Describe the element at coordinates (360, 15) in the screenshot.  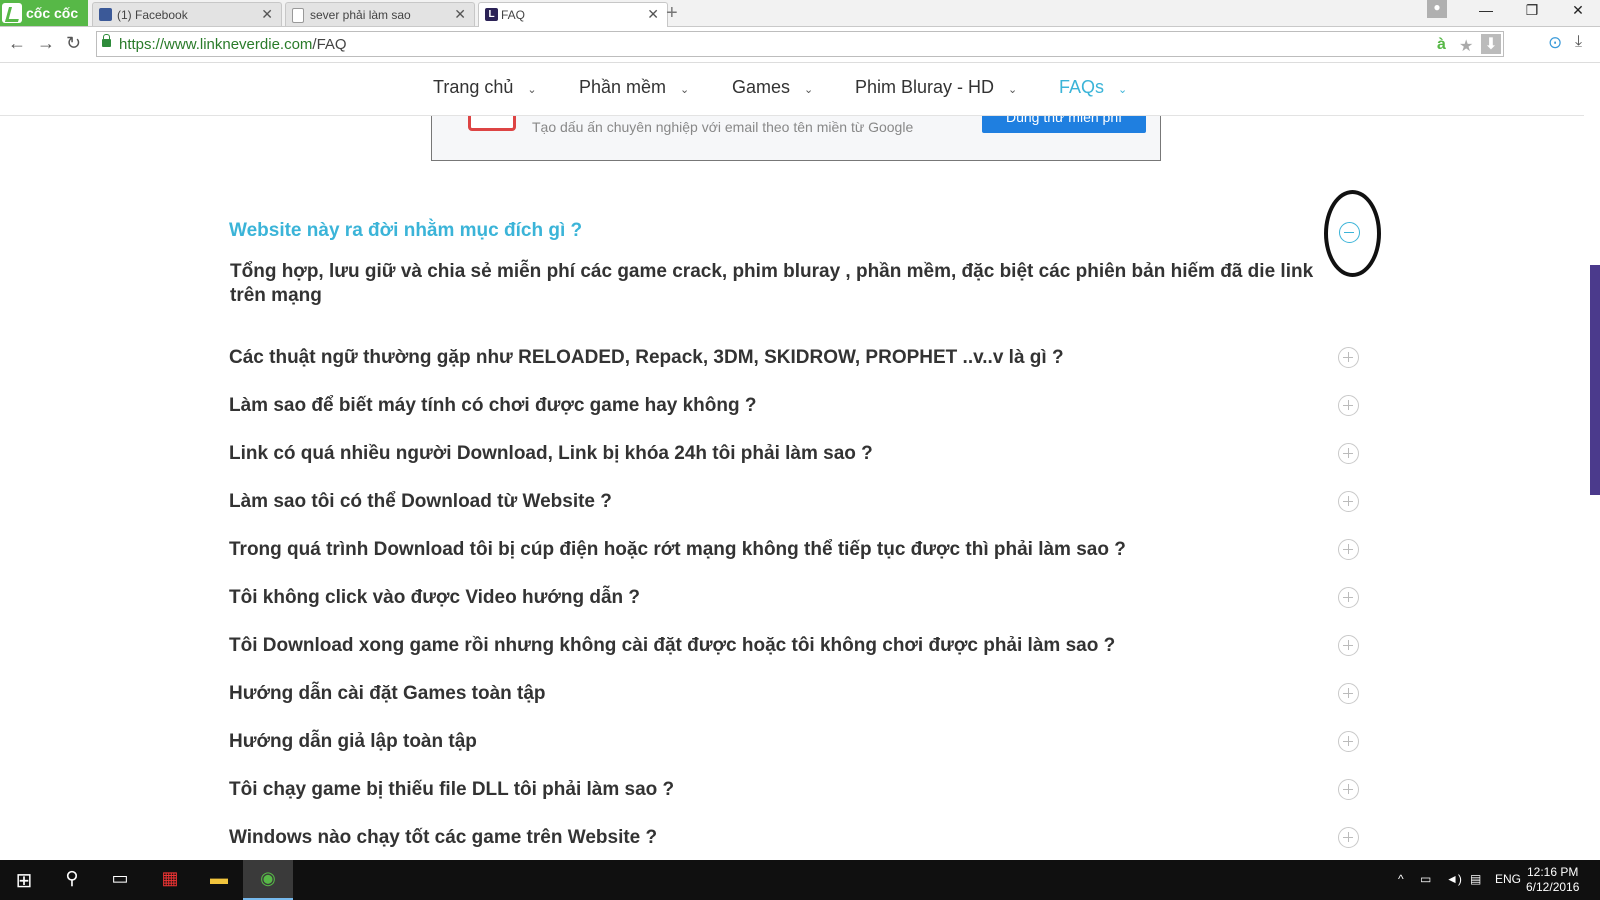
I see `tab-title: sever phải làm sao` at that location.